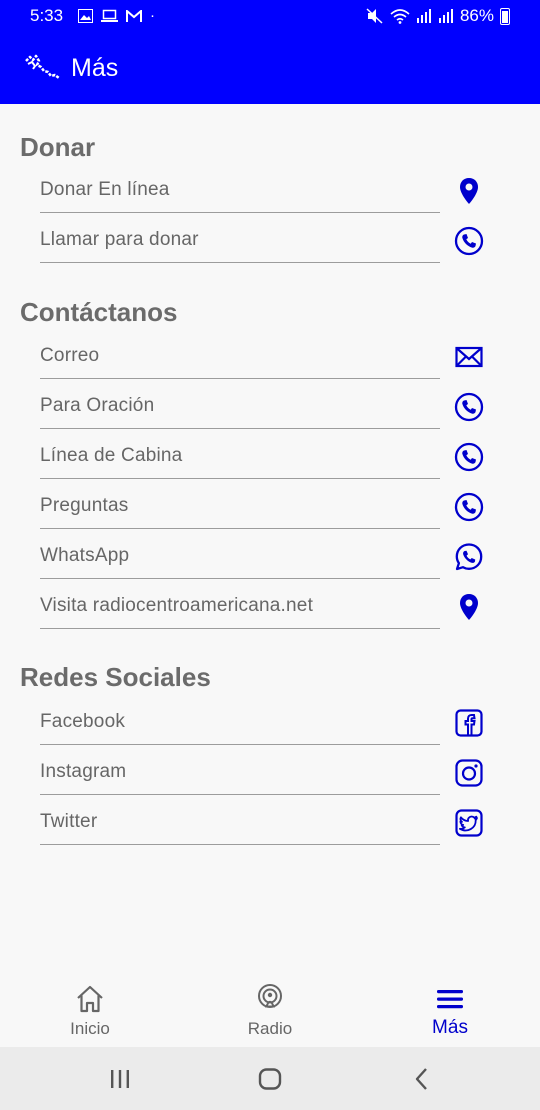  I want to click on nav-item-radio: Radio, so click(270, 1011).